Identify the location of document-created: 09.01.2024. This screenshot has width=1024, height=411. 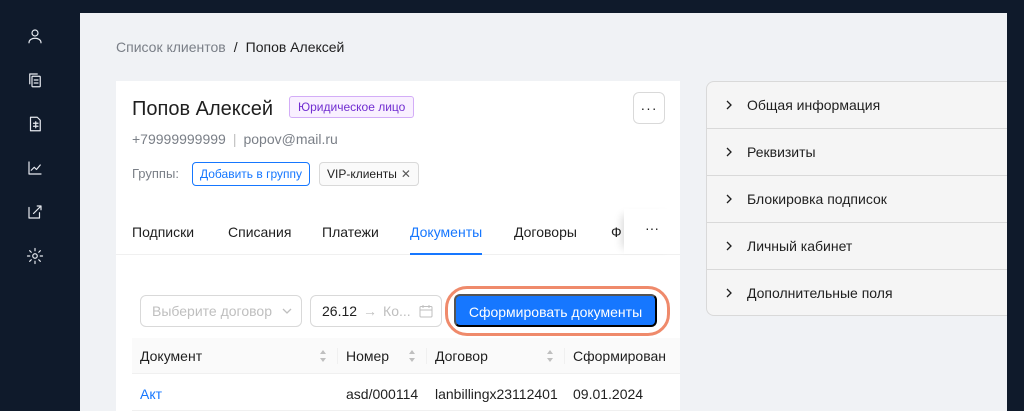
(608, 394).